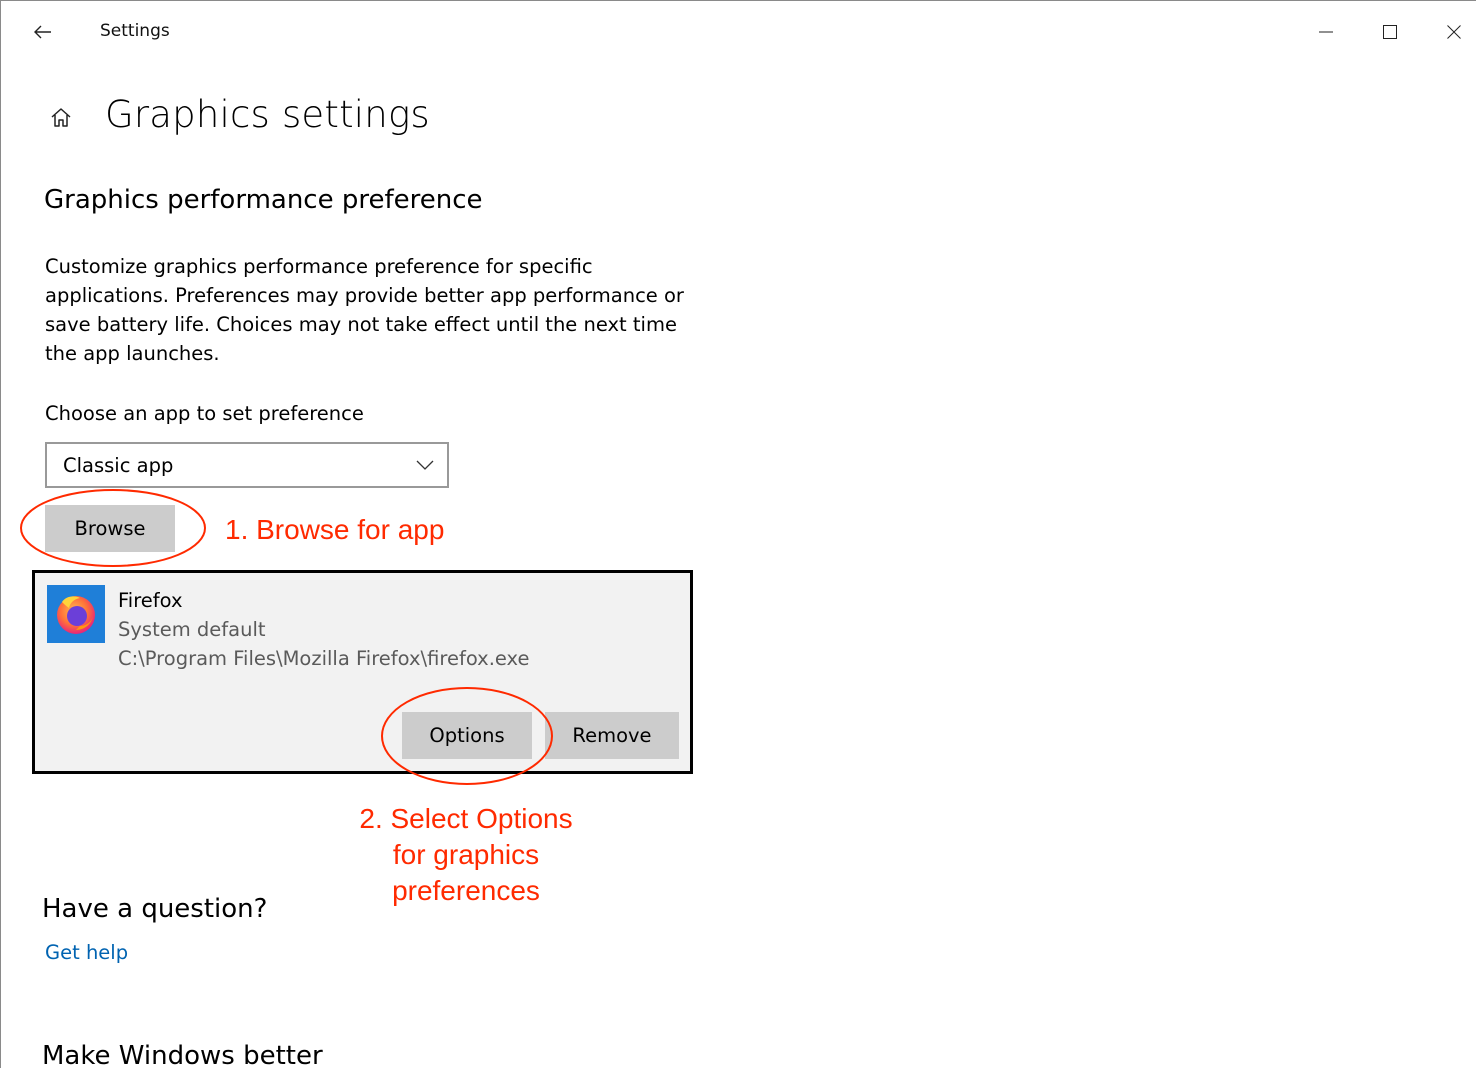 This screenshot has height=1068, width=1476. I want to click on maximize-button, so click(1390, 32).